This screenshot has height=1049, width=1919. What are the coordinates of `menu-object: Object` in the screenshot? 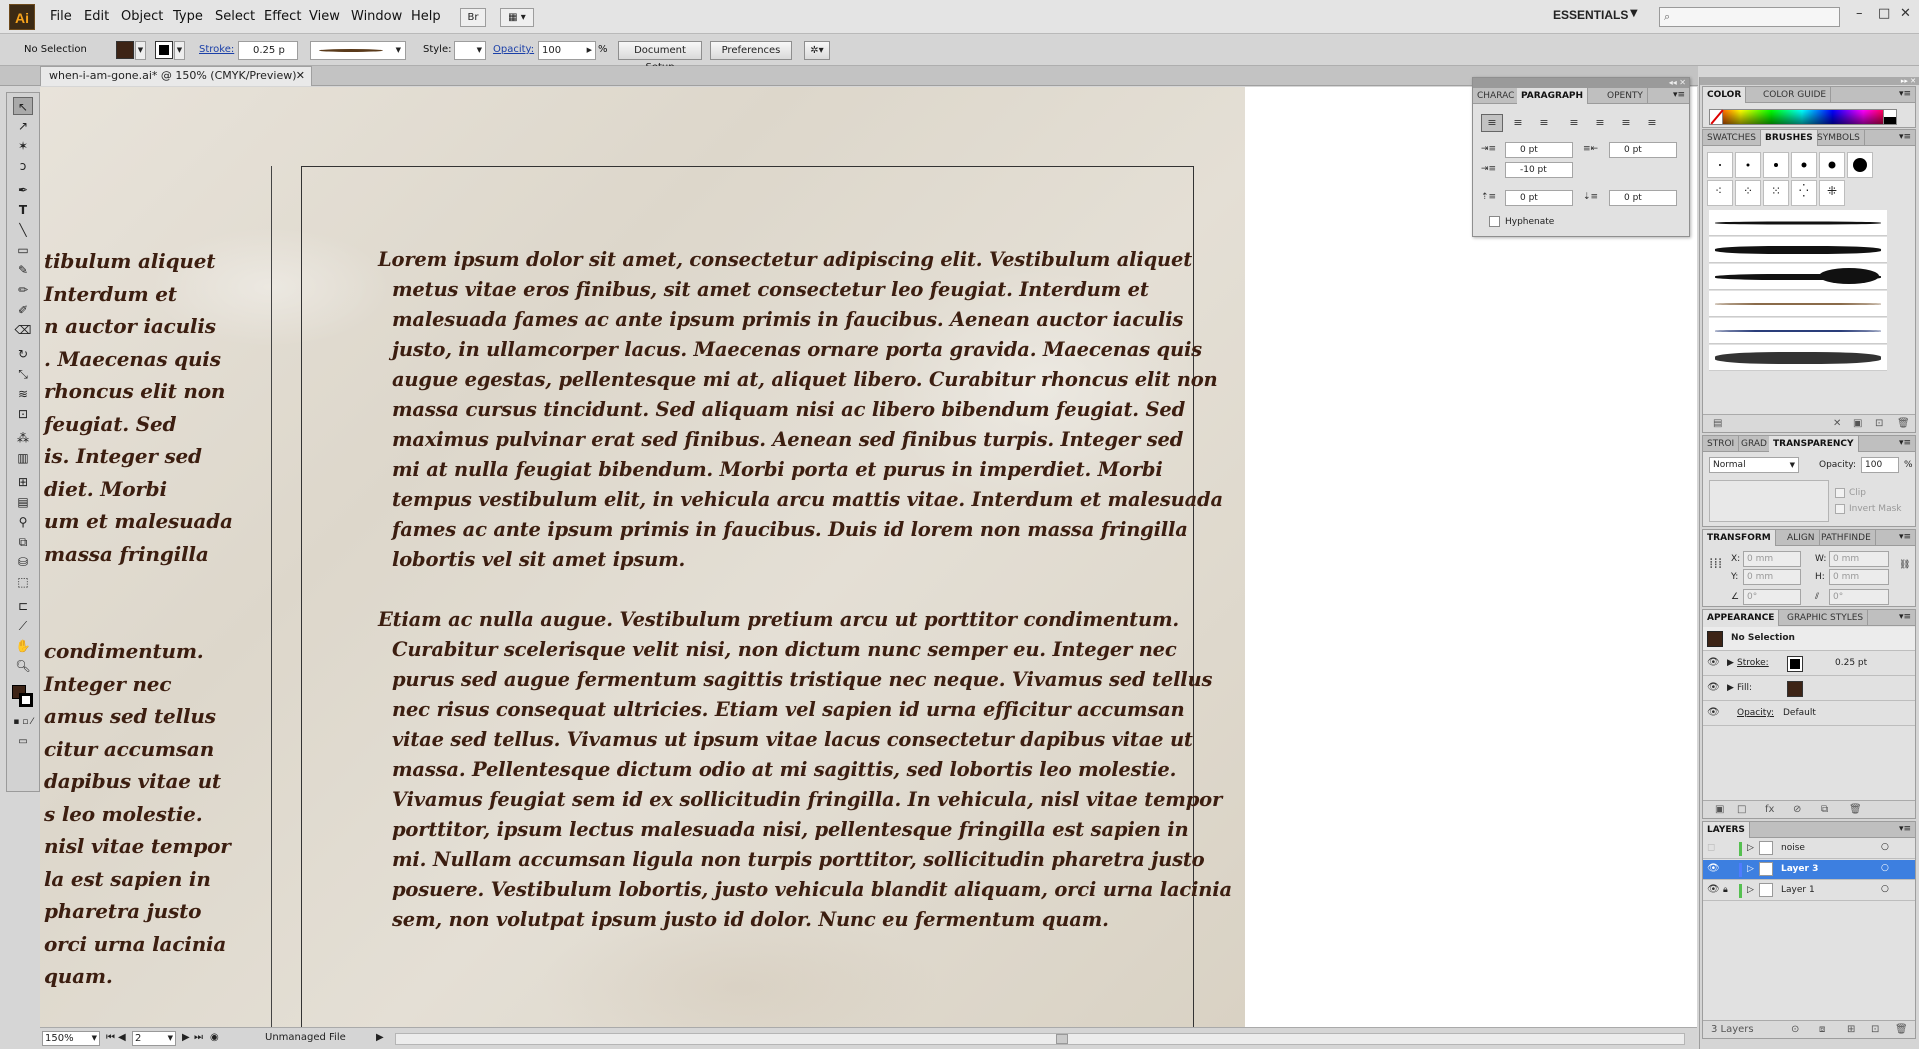 It's located at (142, 16).